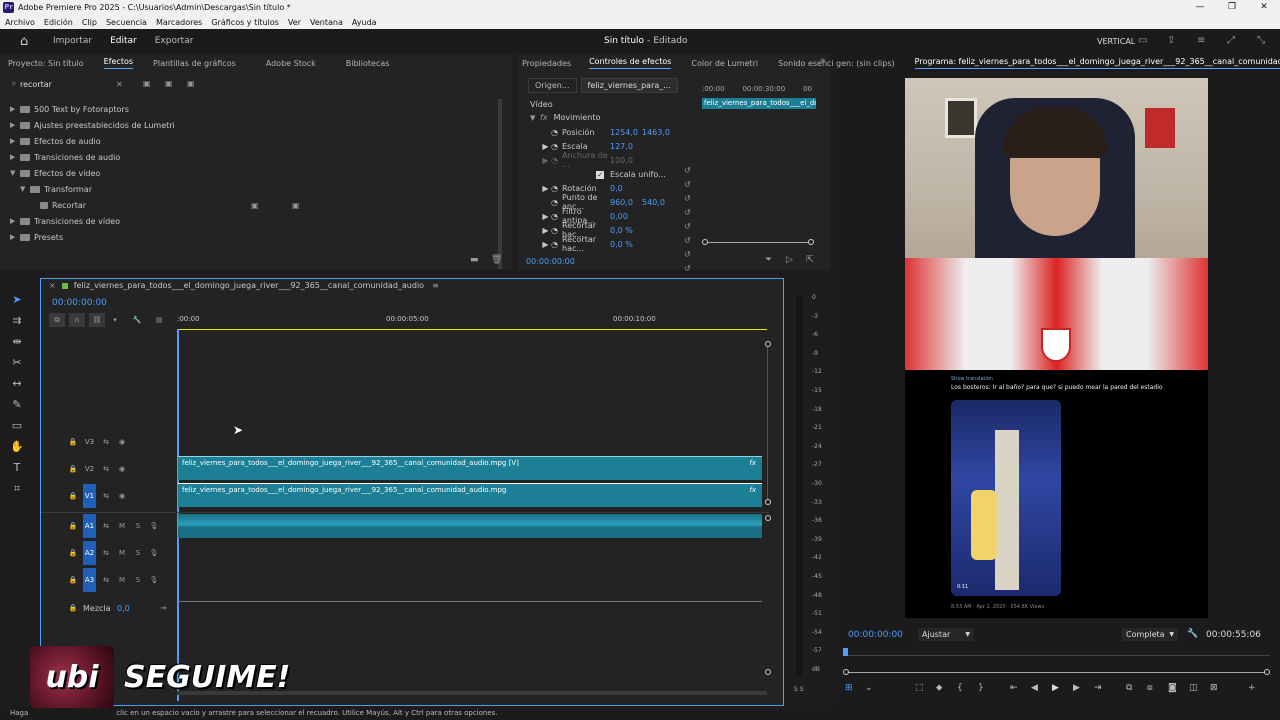 This screenshot has width=1280, height=720. I want to click on meter-solo: S S, so click(799, 689).